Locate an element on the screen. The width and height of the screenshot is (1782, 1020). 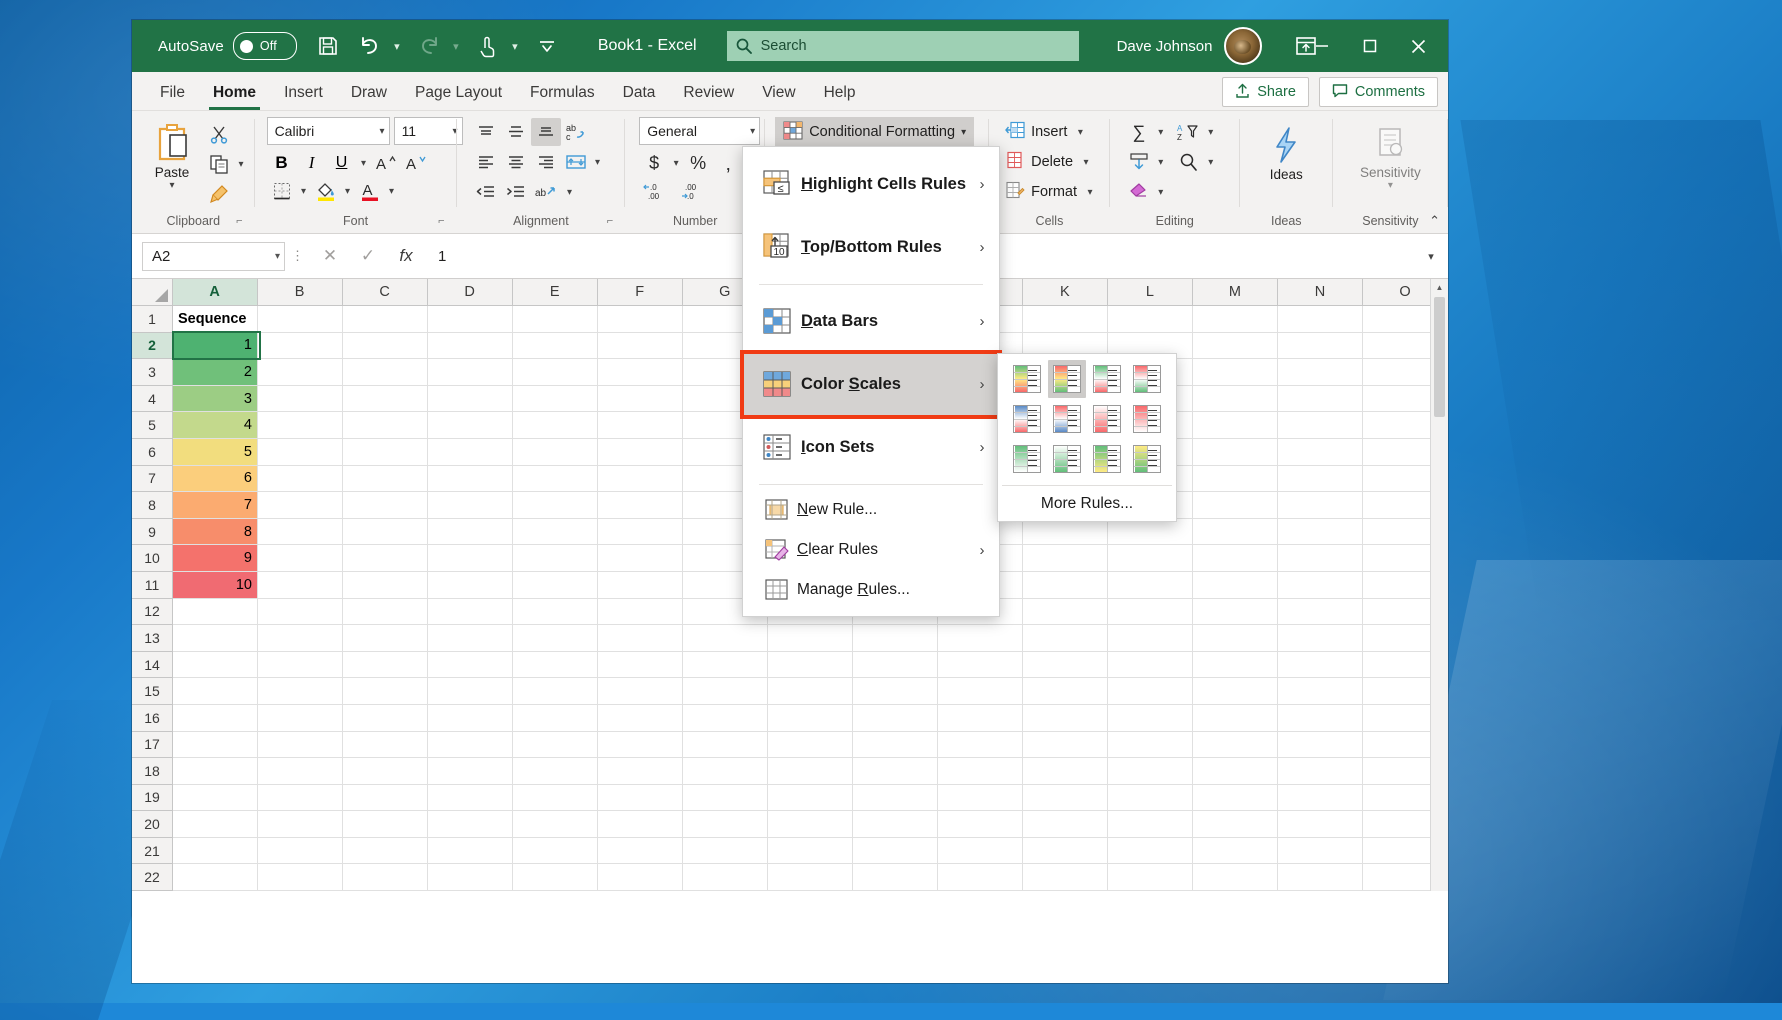
paste-button: Paste ▾ is located at coordinates (172, 154).